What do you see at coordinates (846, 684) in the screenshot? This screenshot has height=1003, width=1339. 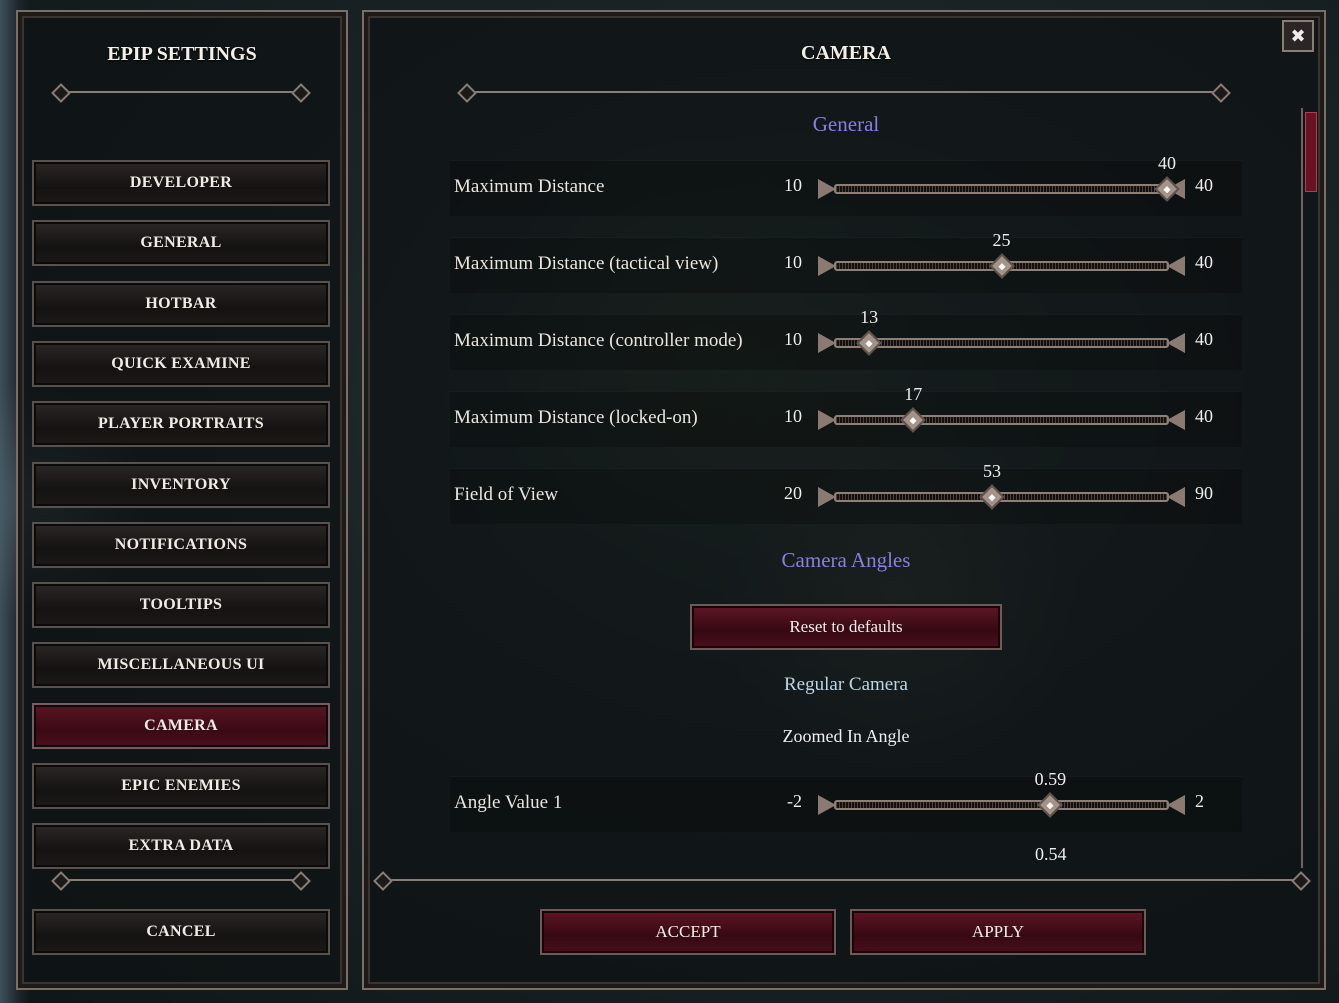 I see `regular-camera-label: Regular Camera` at bounding box center [846, 684].